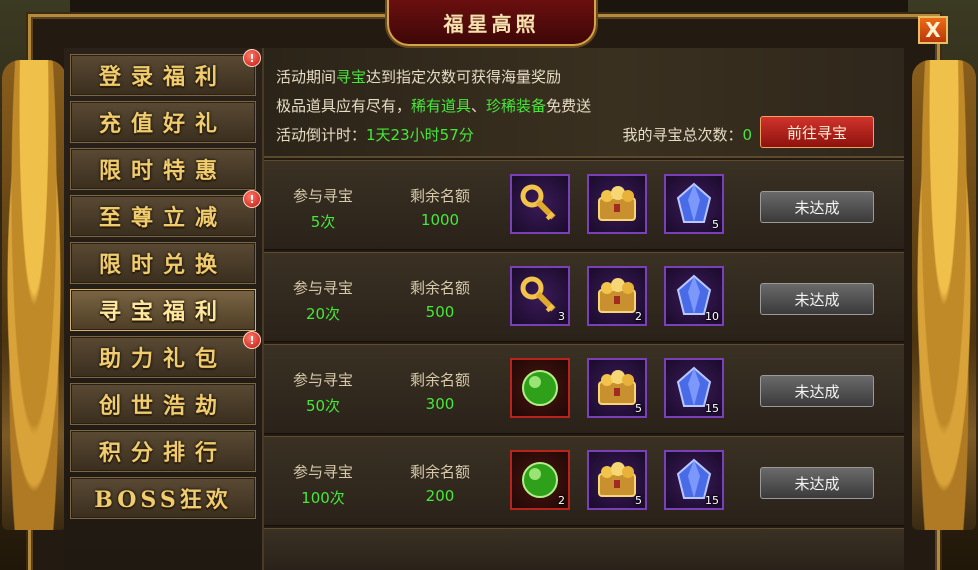 The height and width of the screenshot is (570, 978). What do you see at coordinates (516, 106) in the screenshot?
I see `info-highlight: 珍稀装备` at bounding box center [516, 106].